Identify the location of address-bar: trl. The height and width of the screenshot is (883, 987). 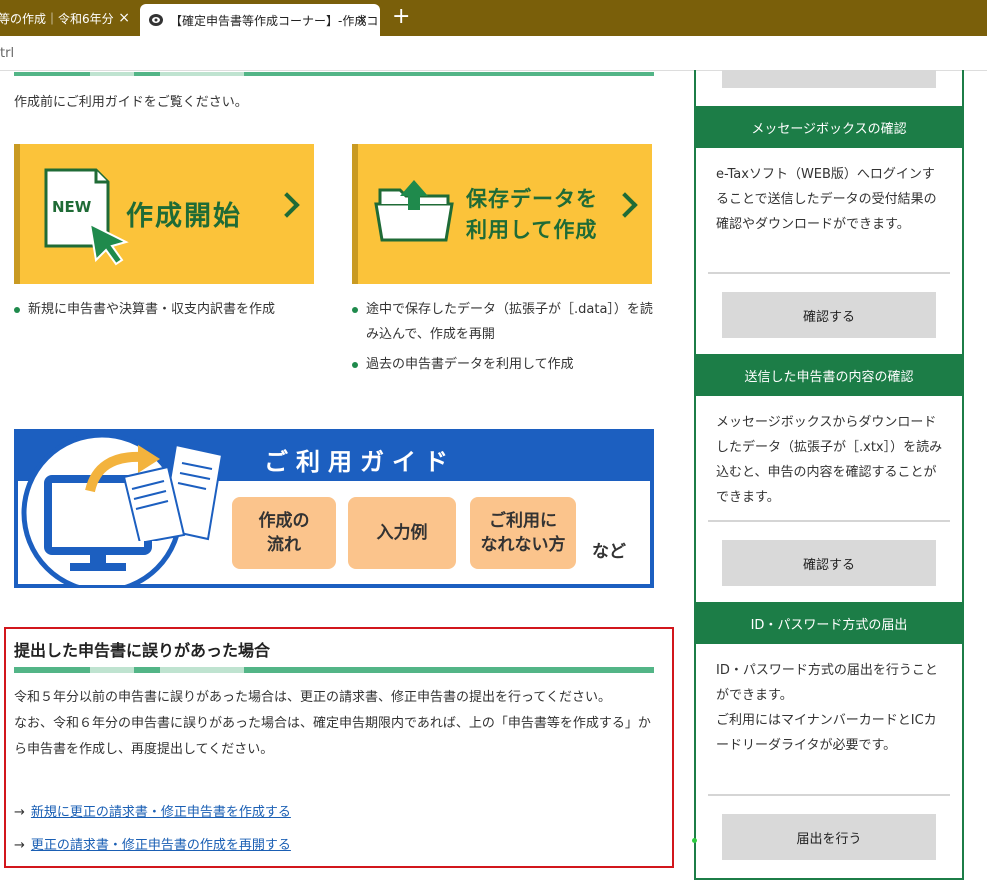
(493, 53).